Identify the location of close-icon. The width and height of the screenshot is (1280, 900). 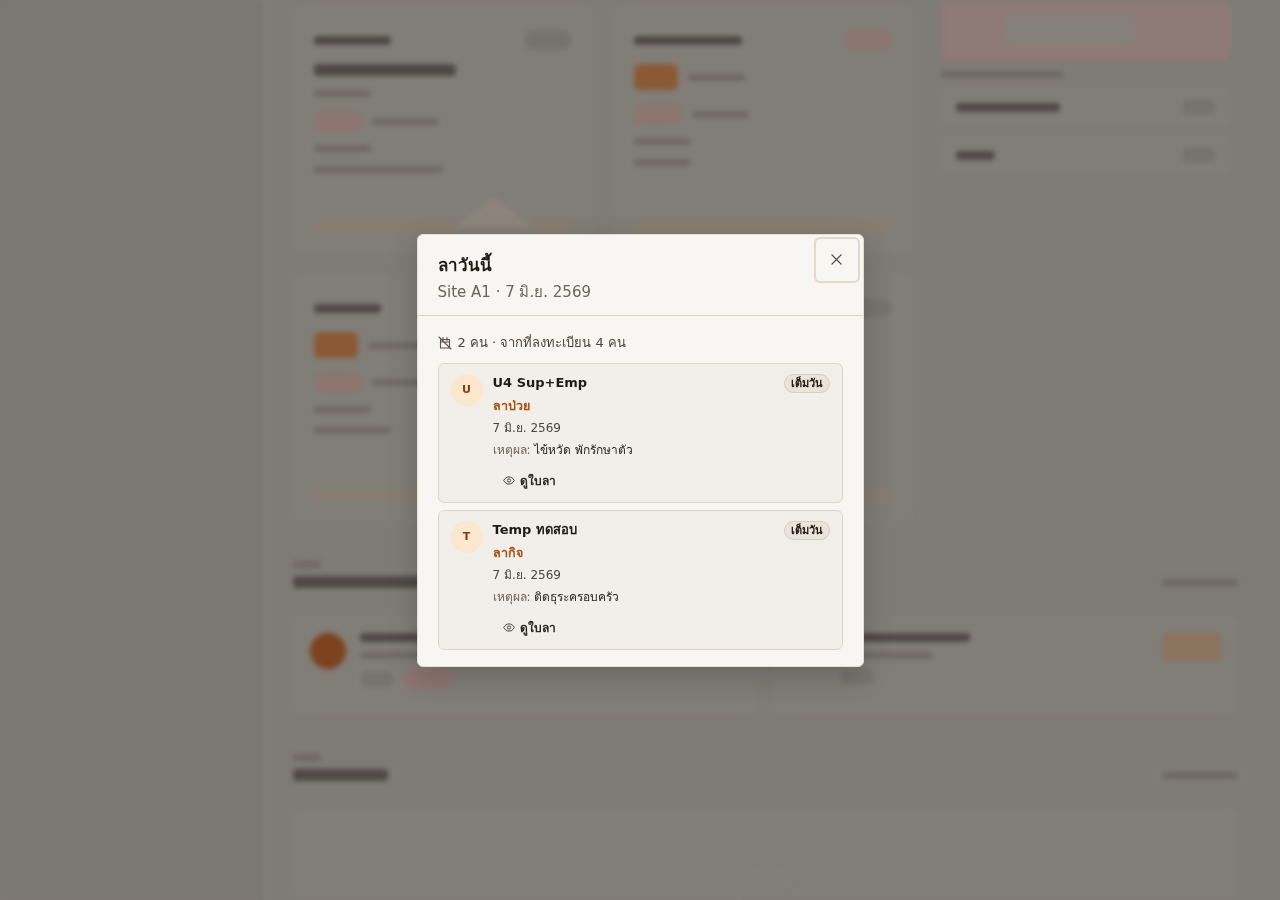
(836, 259).